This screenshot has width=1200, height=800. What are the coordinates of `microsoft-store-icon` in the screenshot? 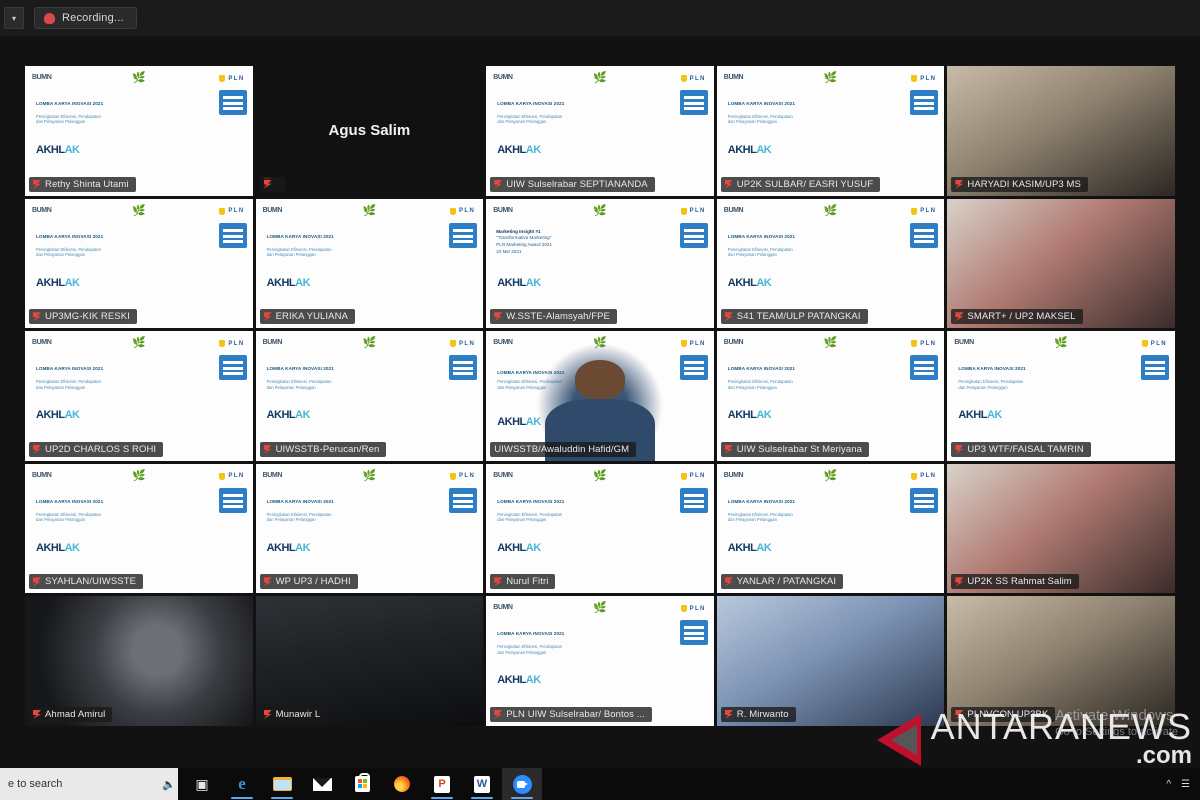 It's located at (362, 784).